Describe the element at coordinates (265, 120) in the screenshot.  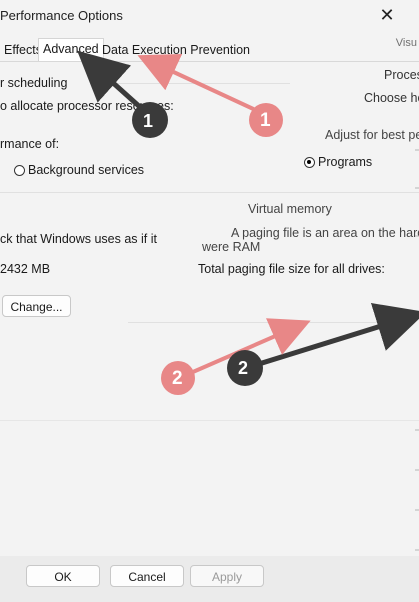
I see `badge-1-label: 1` at that location.